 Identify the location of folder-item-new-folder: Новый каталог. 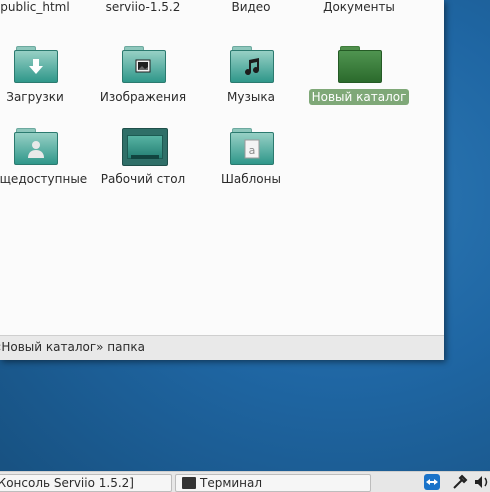
(359, 85).